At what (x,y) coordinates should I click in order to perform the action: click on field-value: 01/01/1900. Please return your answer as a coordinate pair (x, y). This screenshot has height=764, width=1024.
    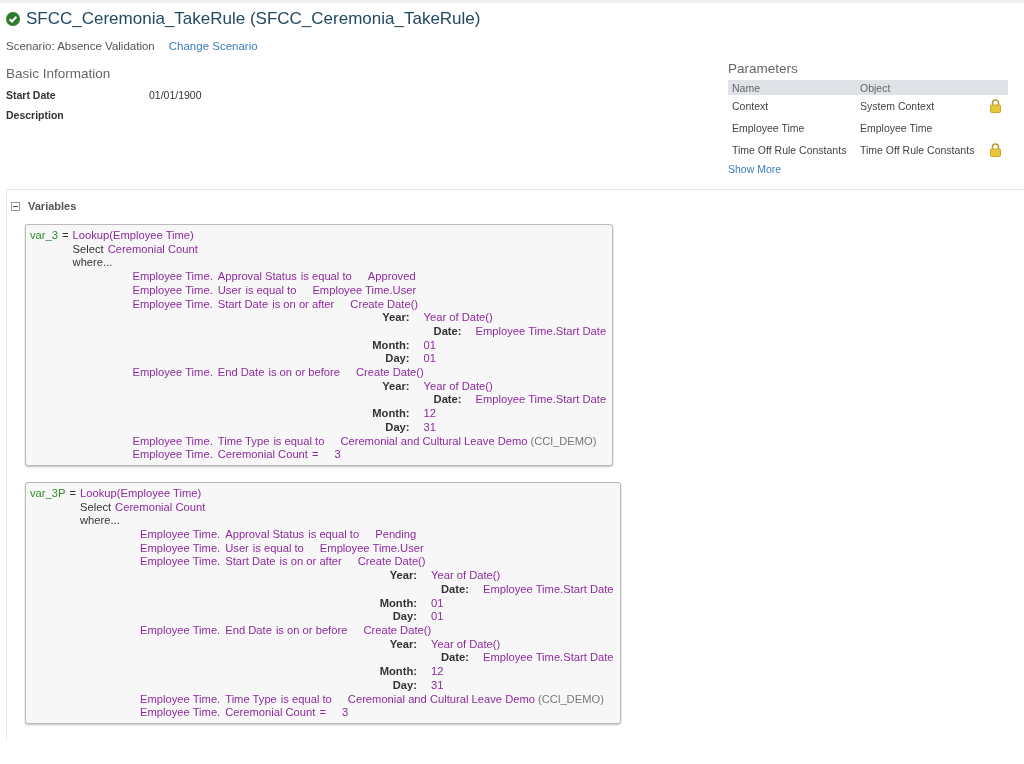
    Looking at the image, I should click on (175, 96).